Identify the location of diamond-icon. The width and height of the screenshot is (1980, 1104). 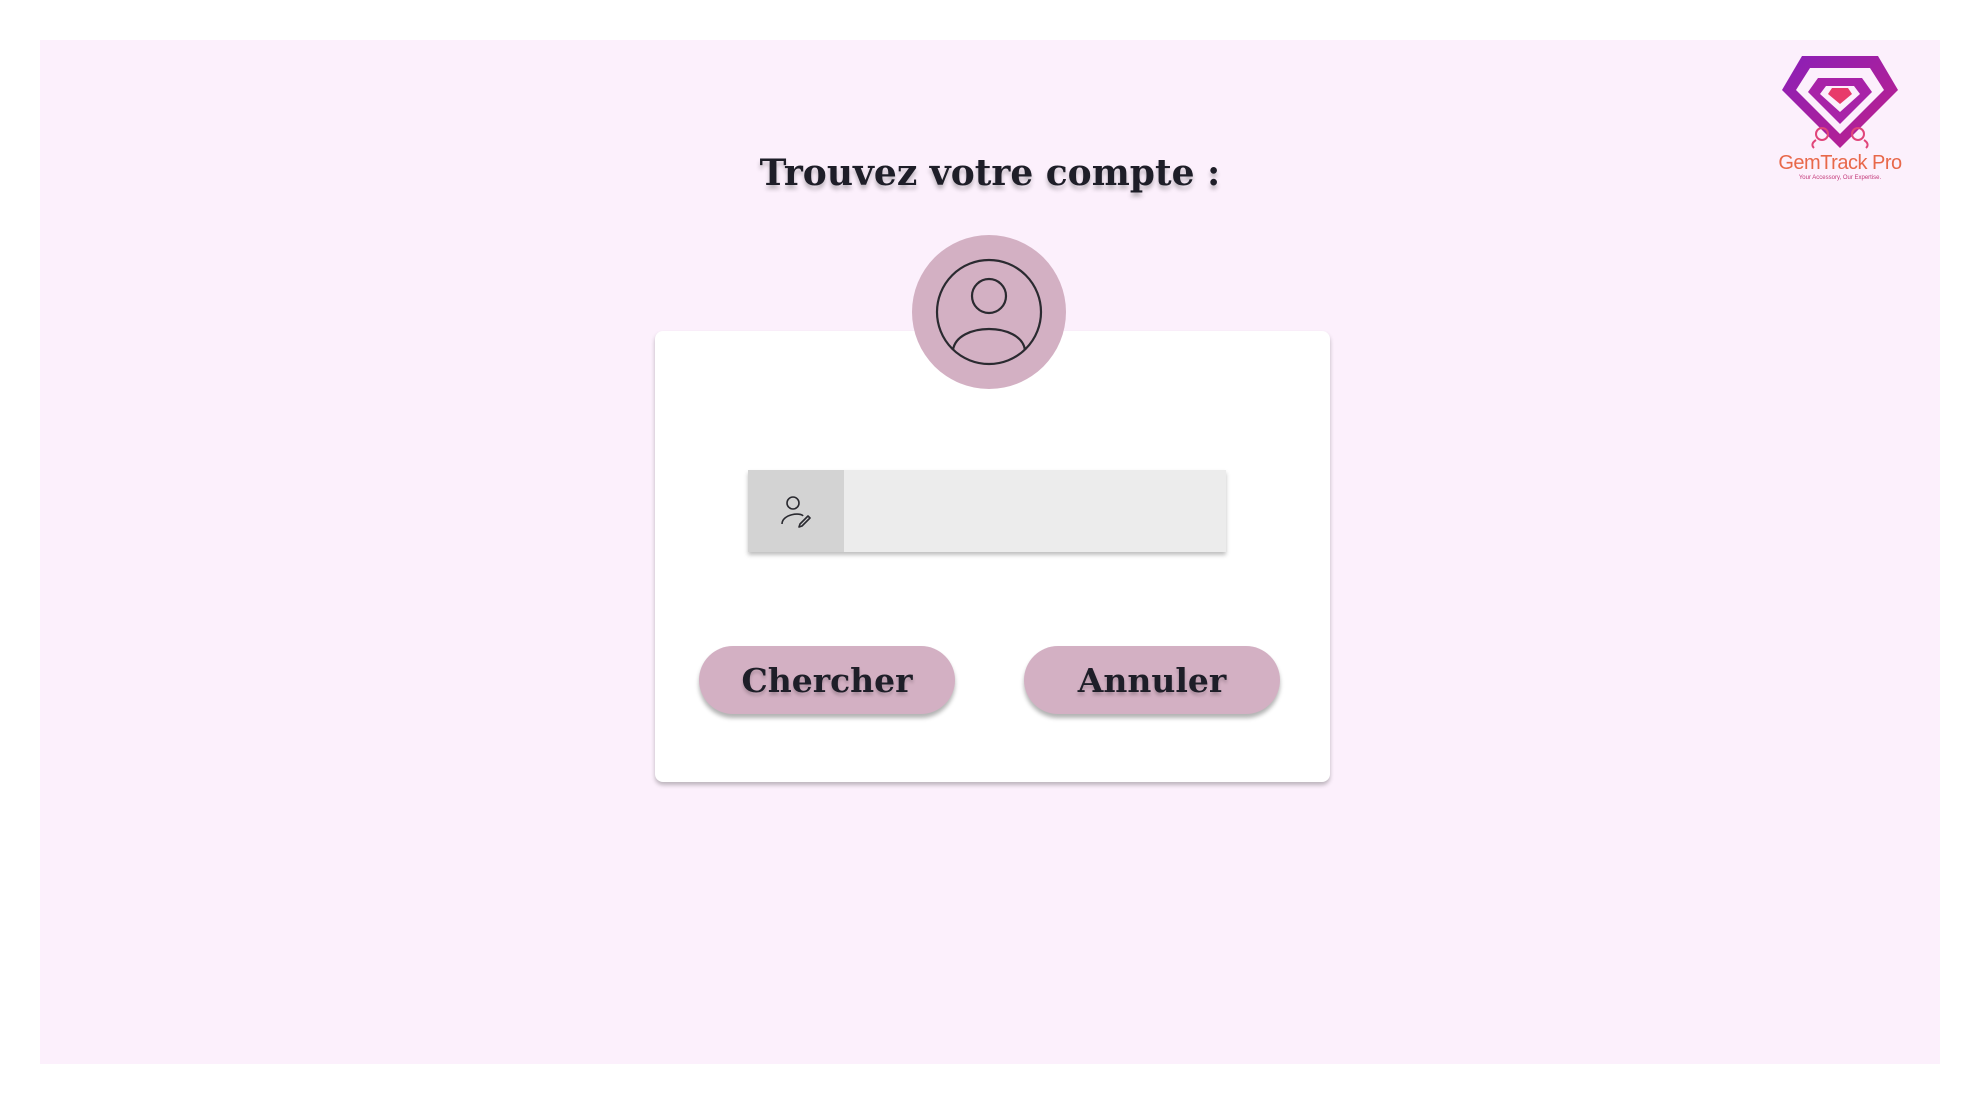
(1840, 102).